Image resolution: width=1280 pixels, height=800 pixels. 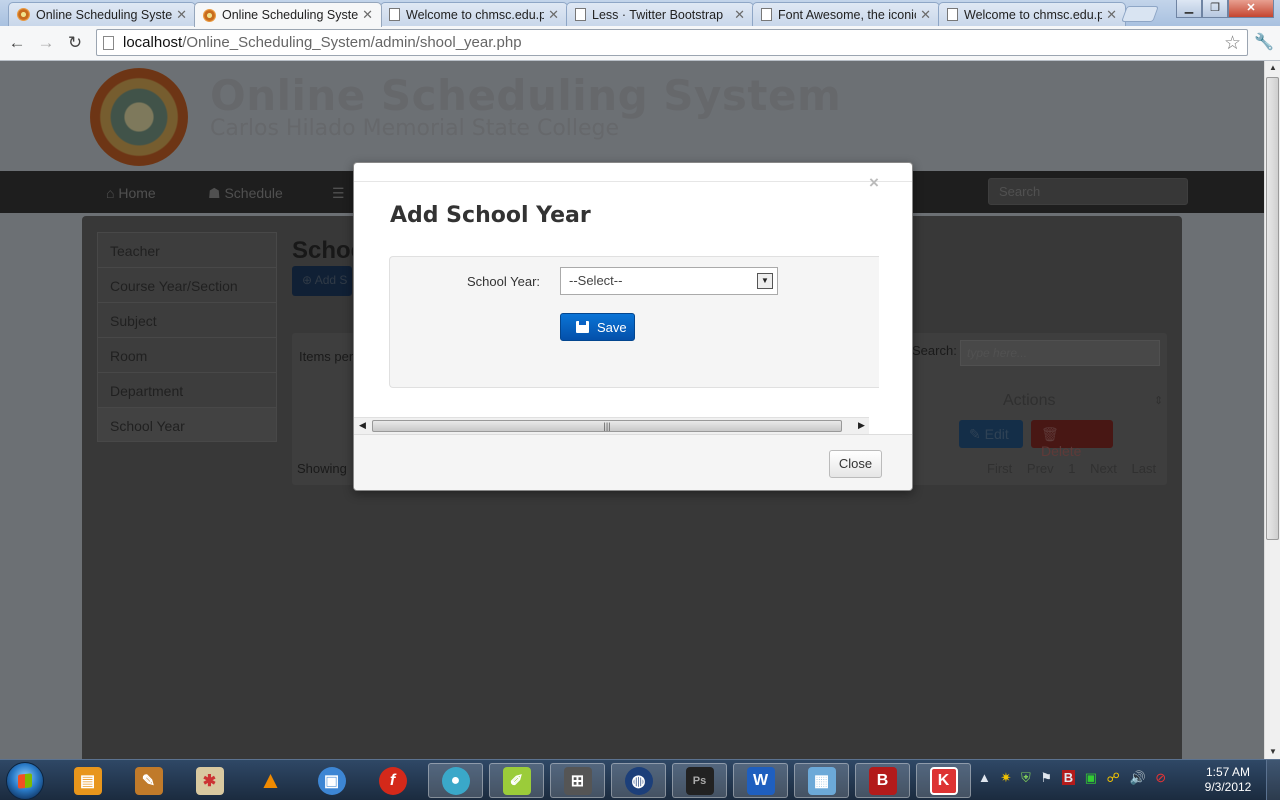 I want to click on taskbar-app-icon: ✱, so click(x=209, y=780).